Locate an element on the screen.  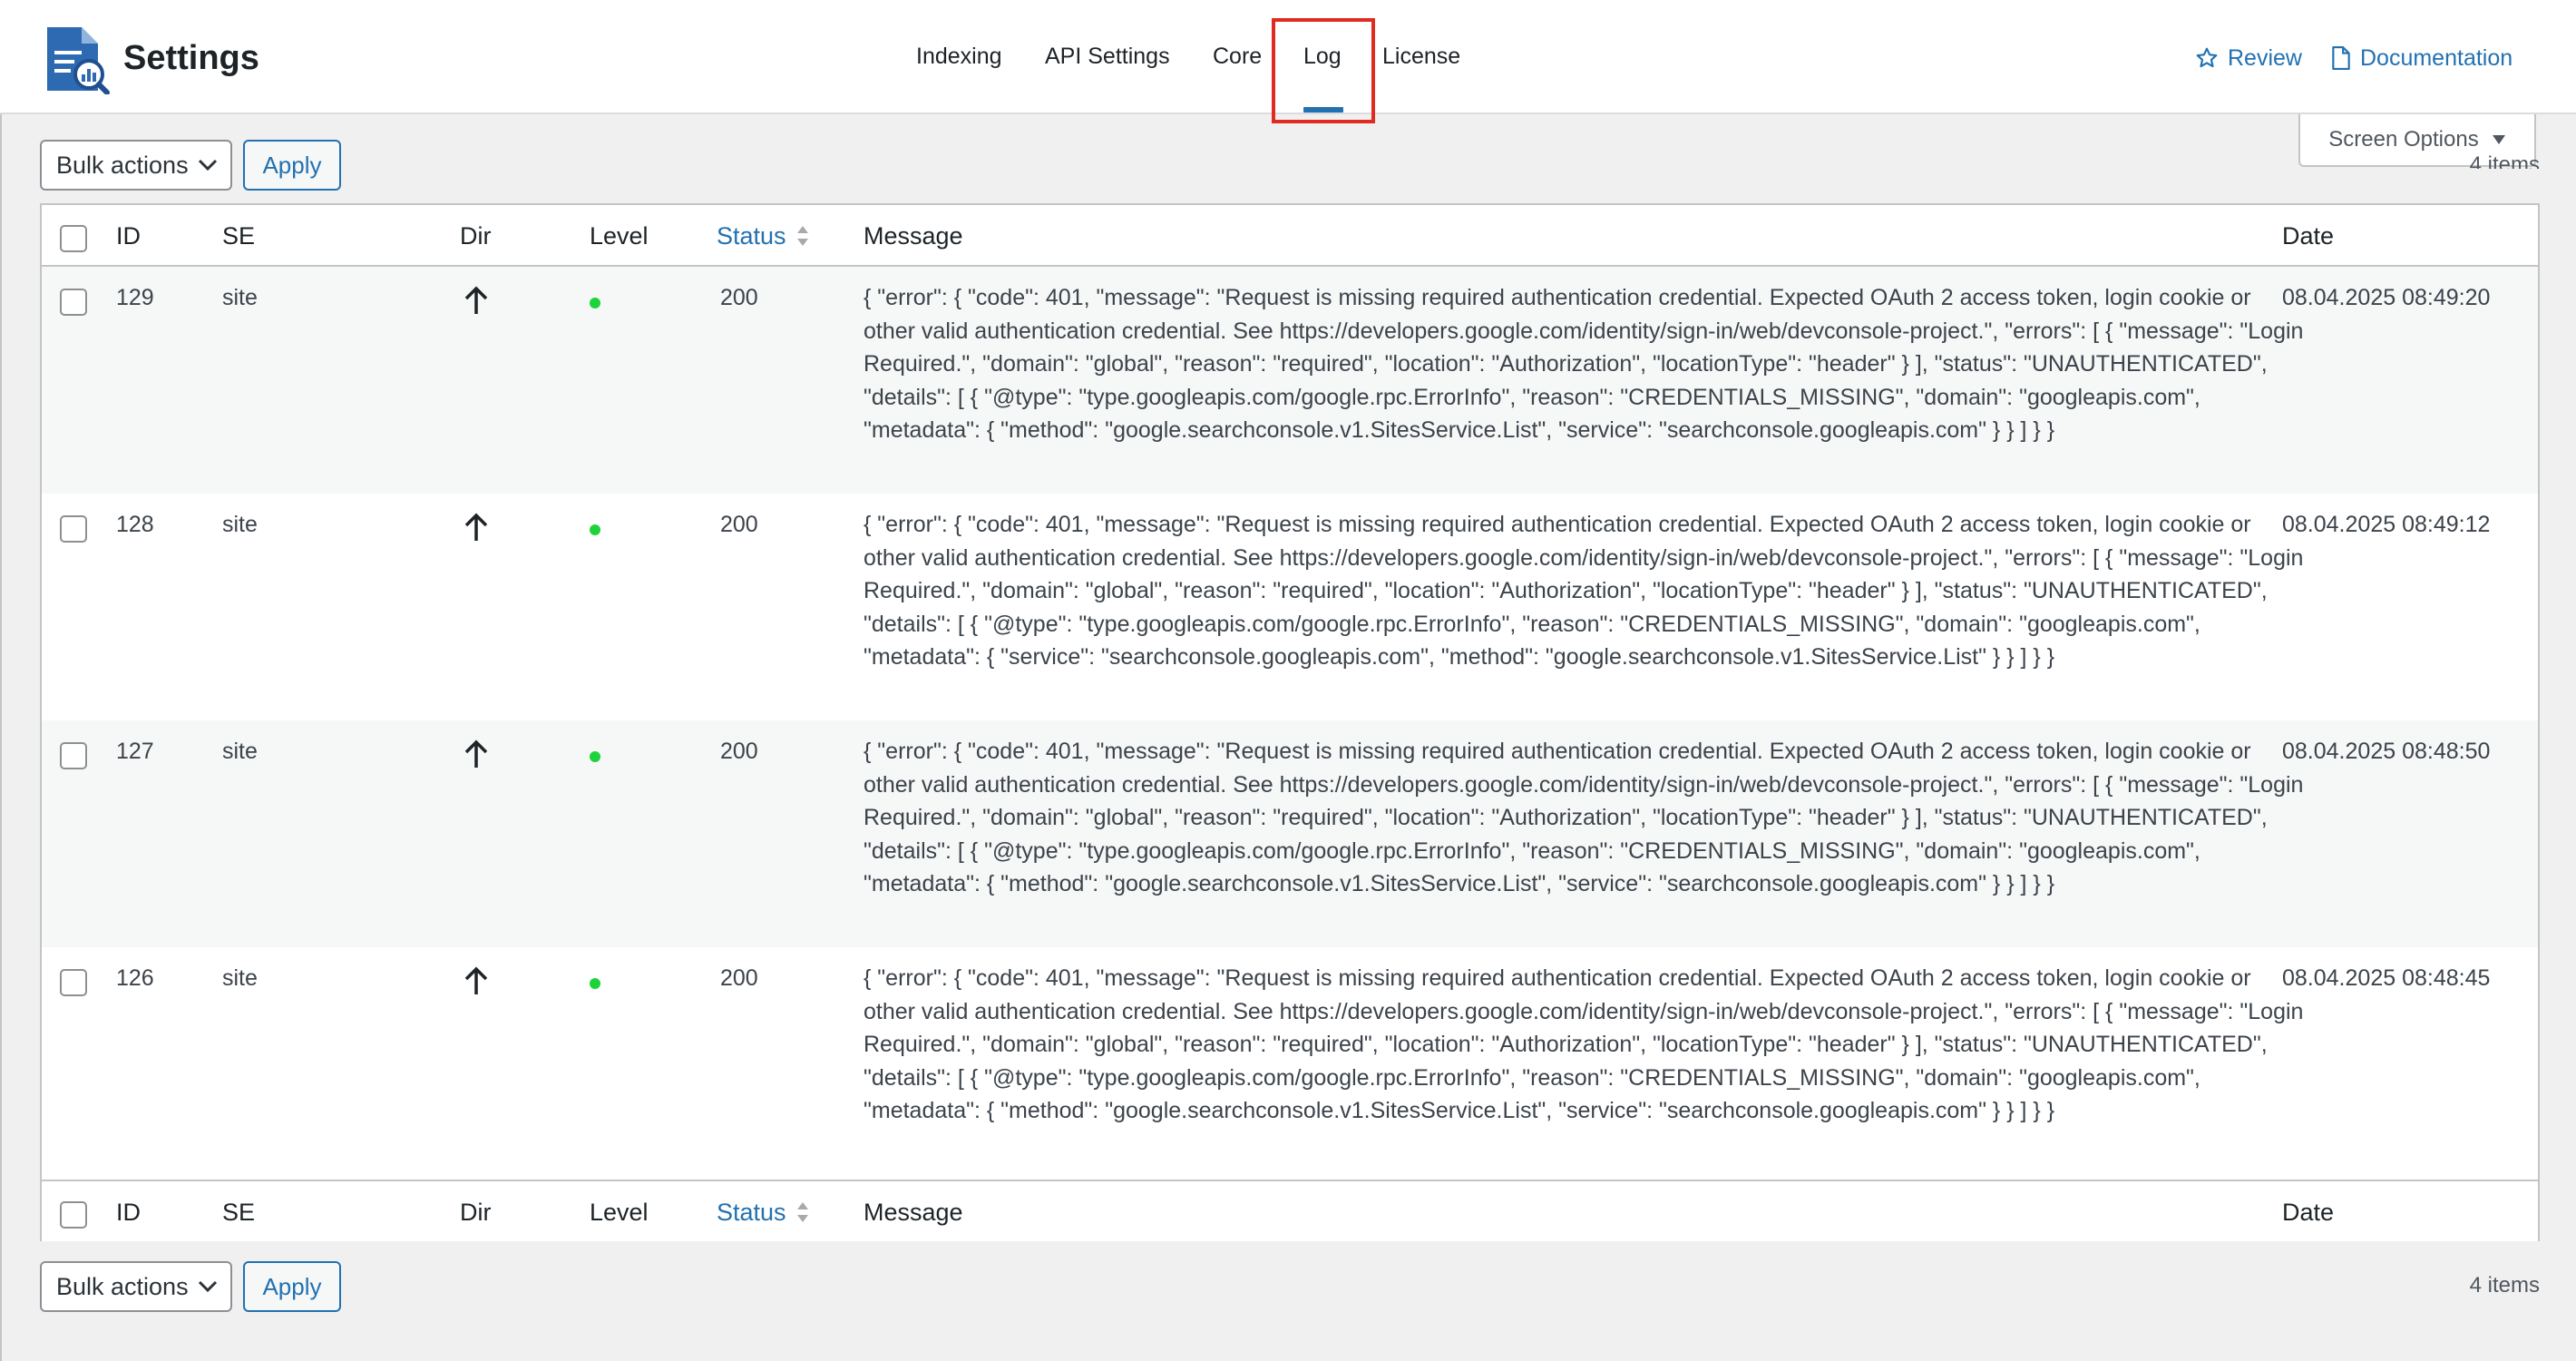
column-date: Date is located at coordinates (2308, 236).